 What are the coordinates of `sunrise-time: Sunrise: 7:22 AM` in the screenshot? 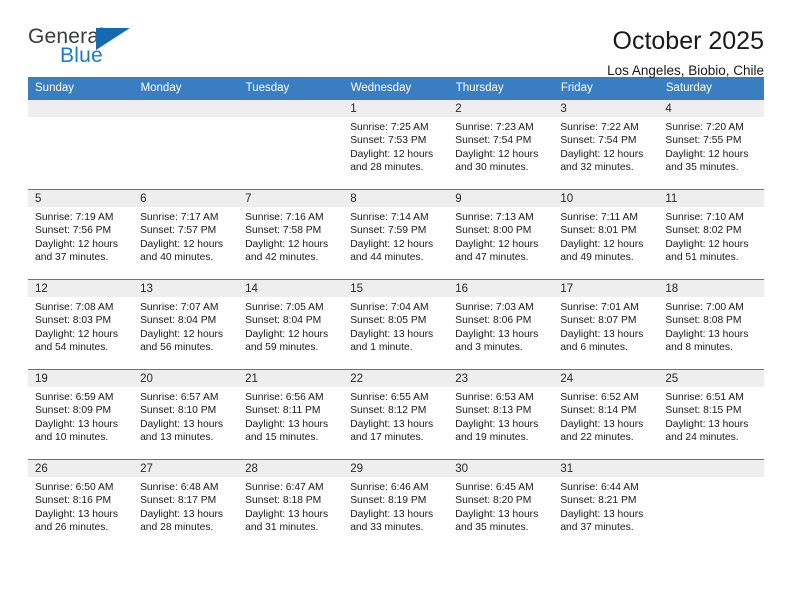 It's located at (599, 127).